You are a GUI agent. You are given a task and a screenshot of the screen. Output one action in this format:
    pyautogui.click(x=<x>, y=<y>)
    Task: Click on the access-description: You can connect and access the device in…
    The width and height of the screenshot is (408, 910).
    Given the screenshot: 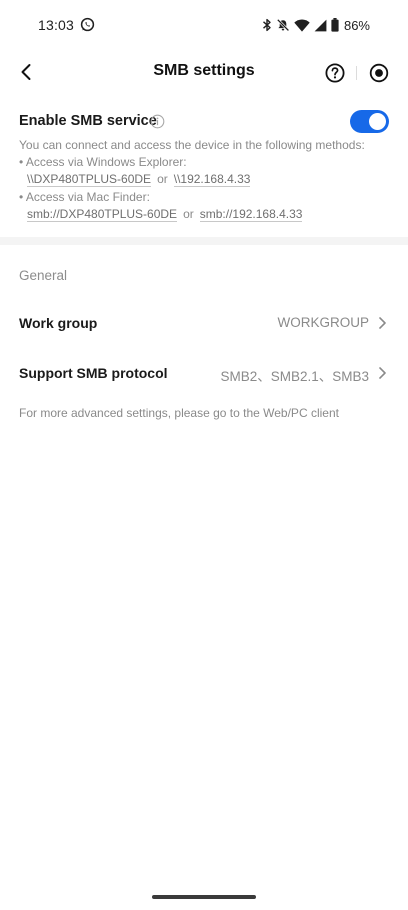 What is the action you would take?
    pyautogui.click(x=192, y=145)
    